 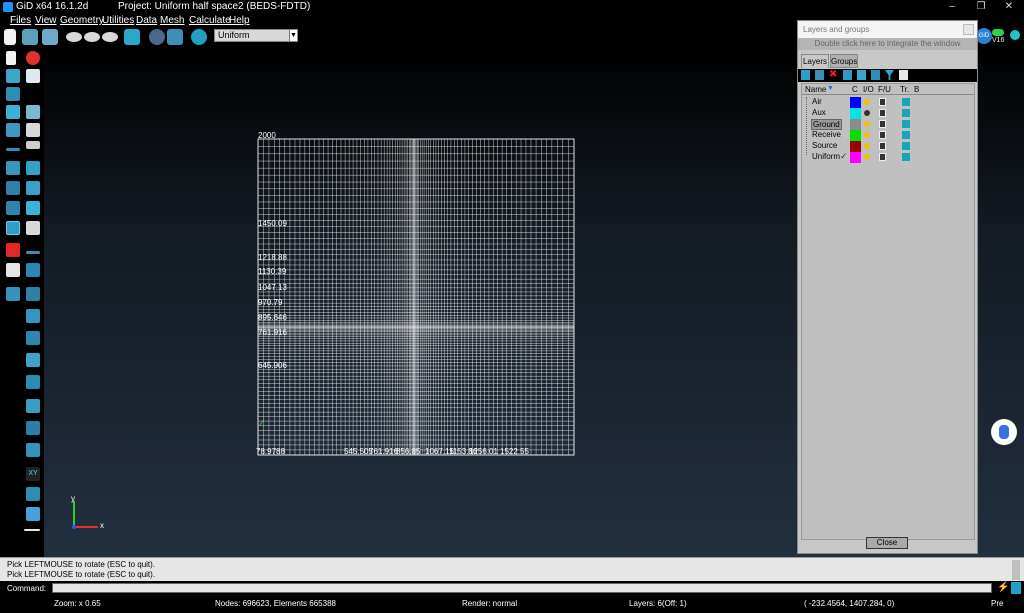 I want to click on menu-calculate: Calculate, so click(x=210, y=20).